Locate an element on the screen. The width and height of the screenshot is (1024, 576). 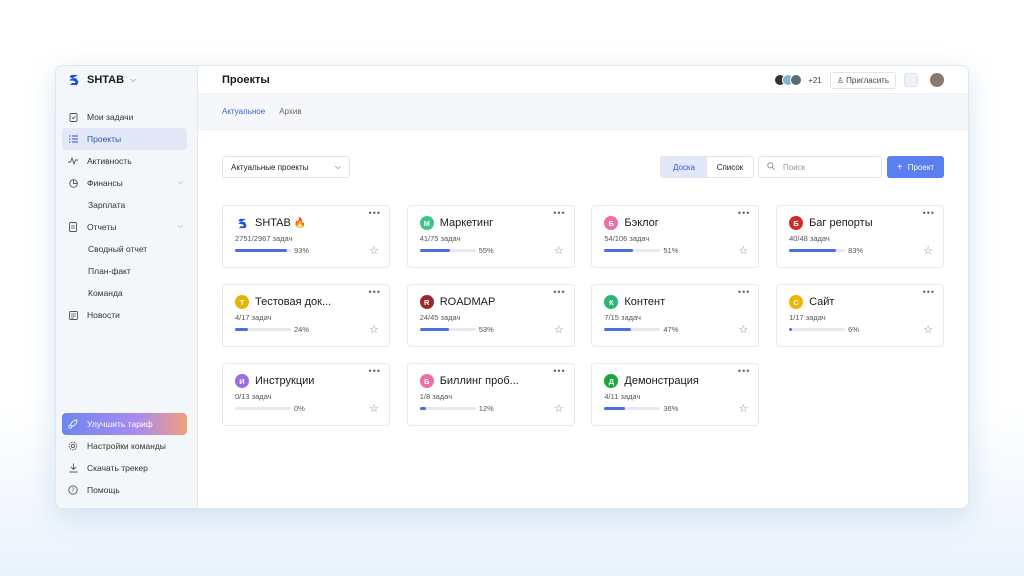
project-header: И Инструкции is located at coordinates (274, 381).